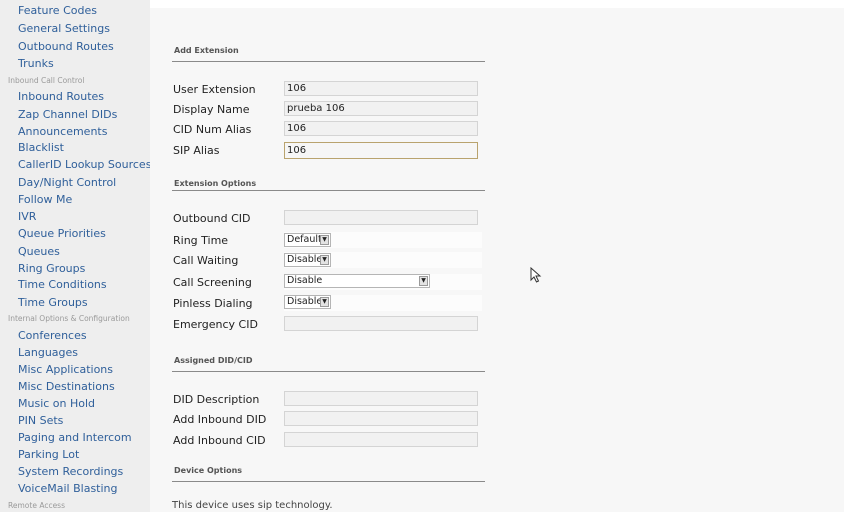 The height and width of the screenshot is (512, 844). Describe the element at coordinates (36, 505) in the screenshot. I see `sidebar-section-remote: Remote Access` at that location.